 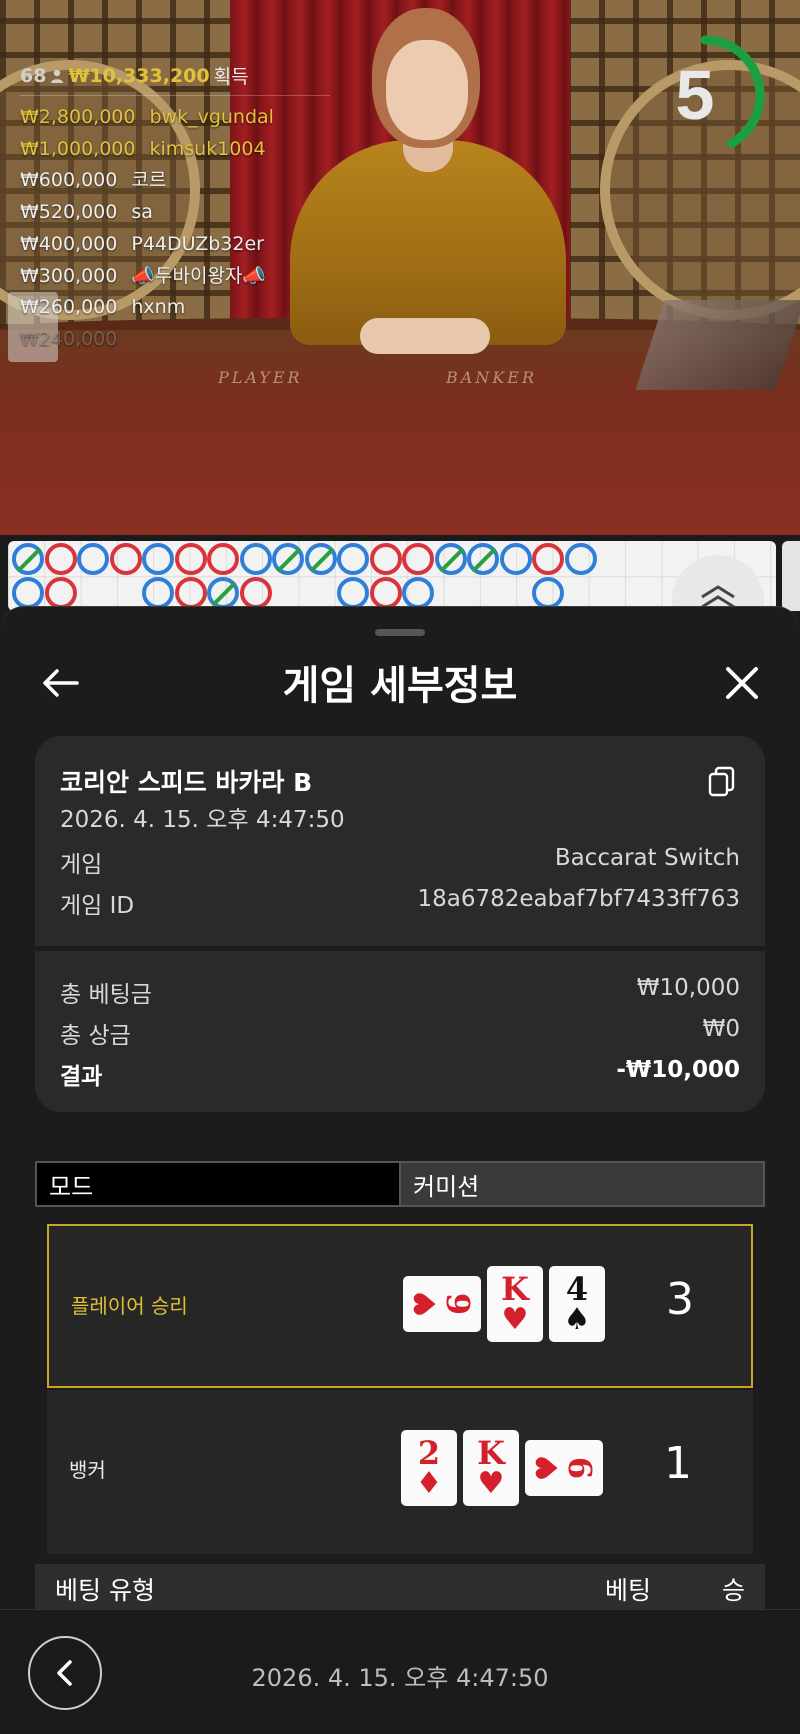 What do you see at coordinates (197, 243) in the screenshot?
I see `leaderboard-player-name: P44DUZb32er` at bounding box center [197, 243].